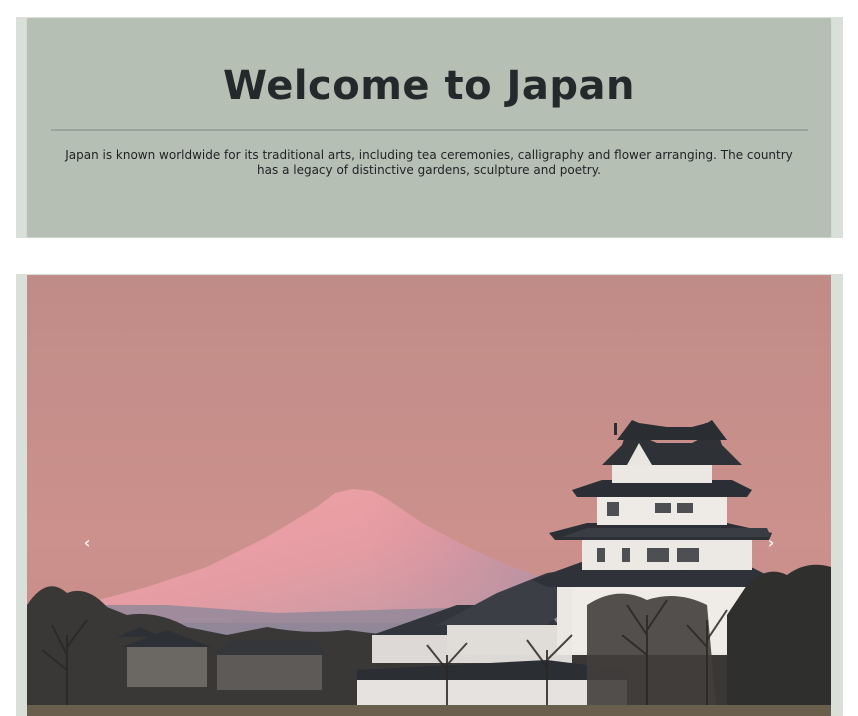 This screenshot has height=716, width=858. I want to click on chevron-left-icon: ‹, so click(87, 542).